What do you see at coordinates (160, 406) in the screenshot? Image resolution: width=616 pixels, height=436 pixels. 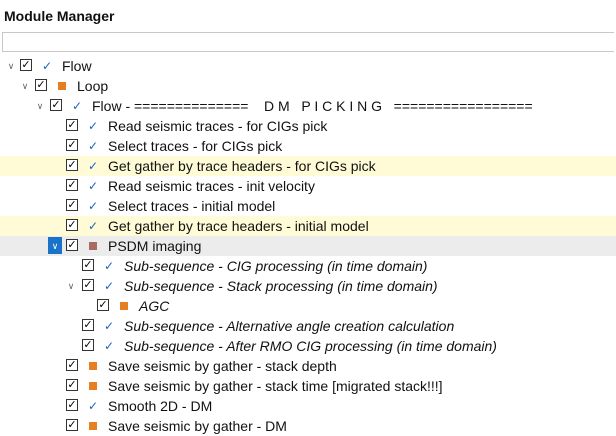 I see `tree-item-label: Smooth 2D - DM` at bounding box center [160, 406].